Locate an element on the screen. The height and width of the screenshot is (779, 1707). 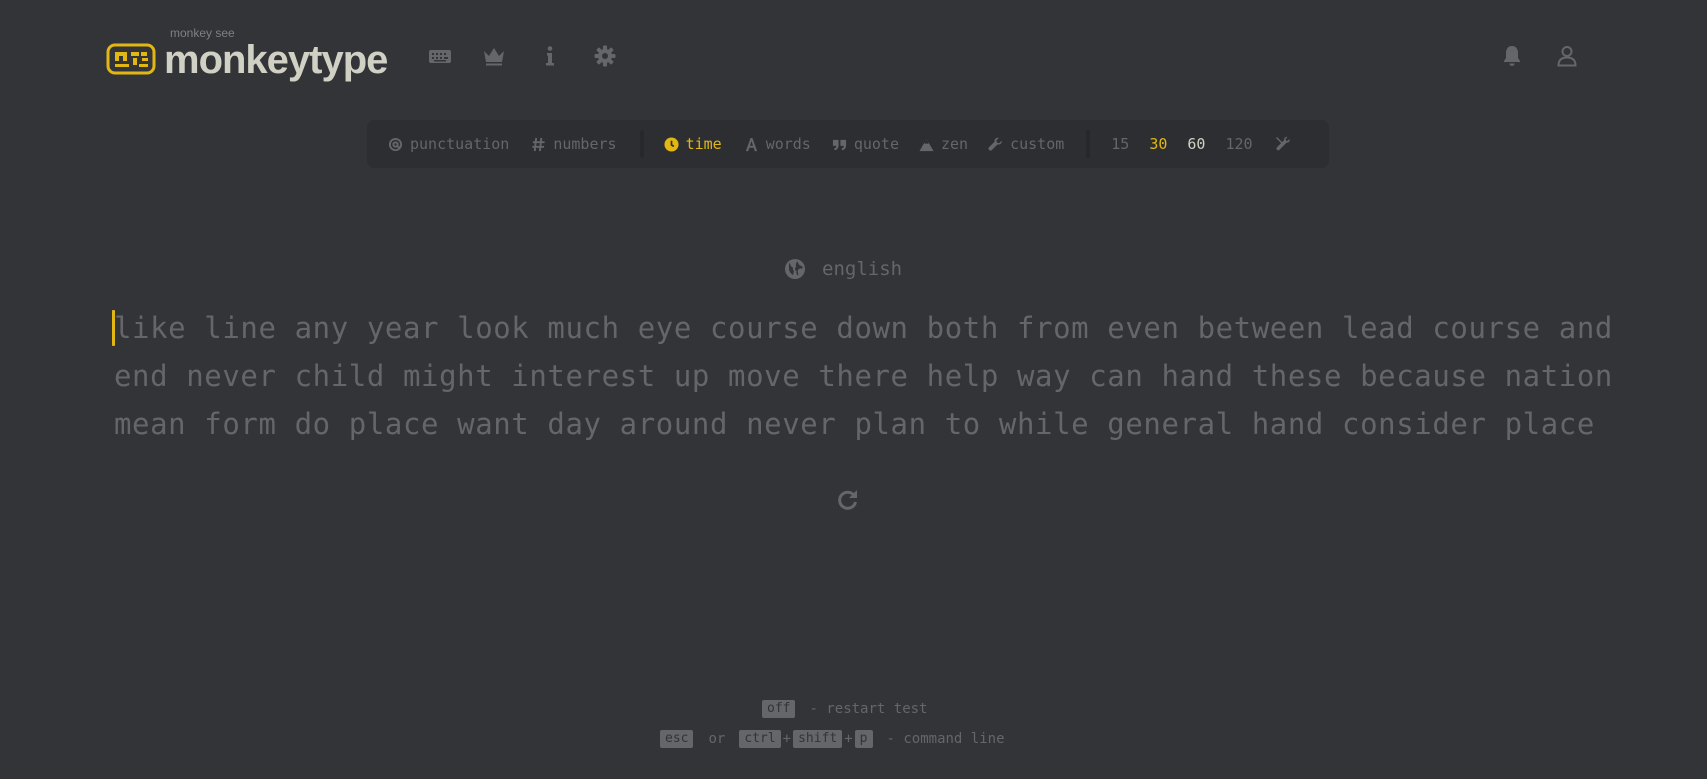
key-shift: shift is located at coordinates (818, 739).